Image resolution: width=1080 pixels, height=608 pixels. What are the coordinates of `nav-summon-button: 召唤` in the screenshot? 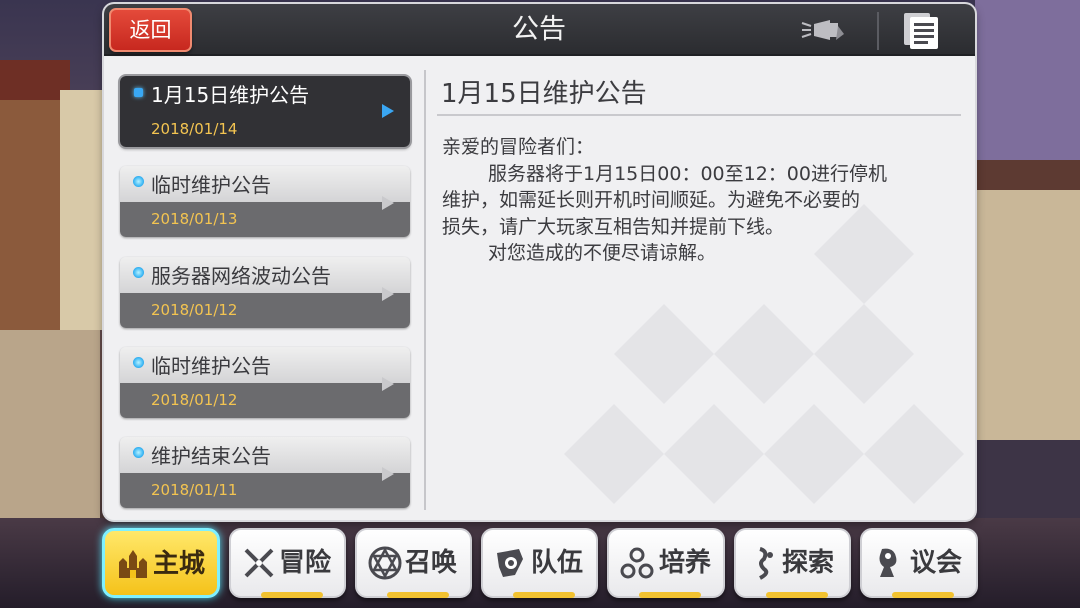 It's located at (413, 563).